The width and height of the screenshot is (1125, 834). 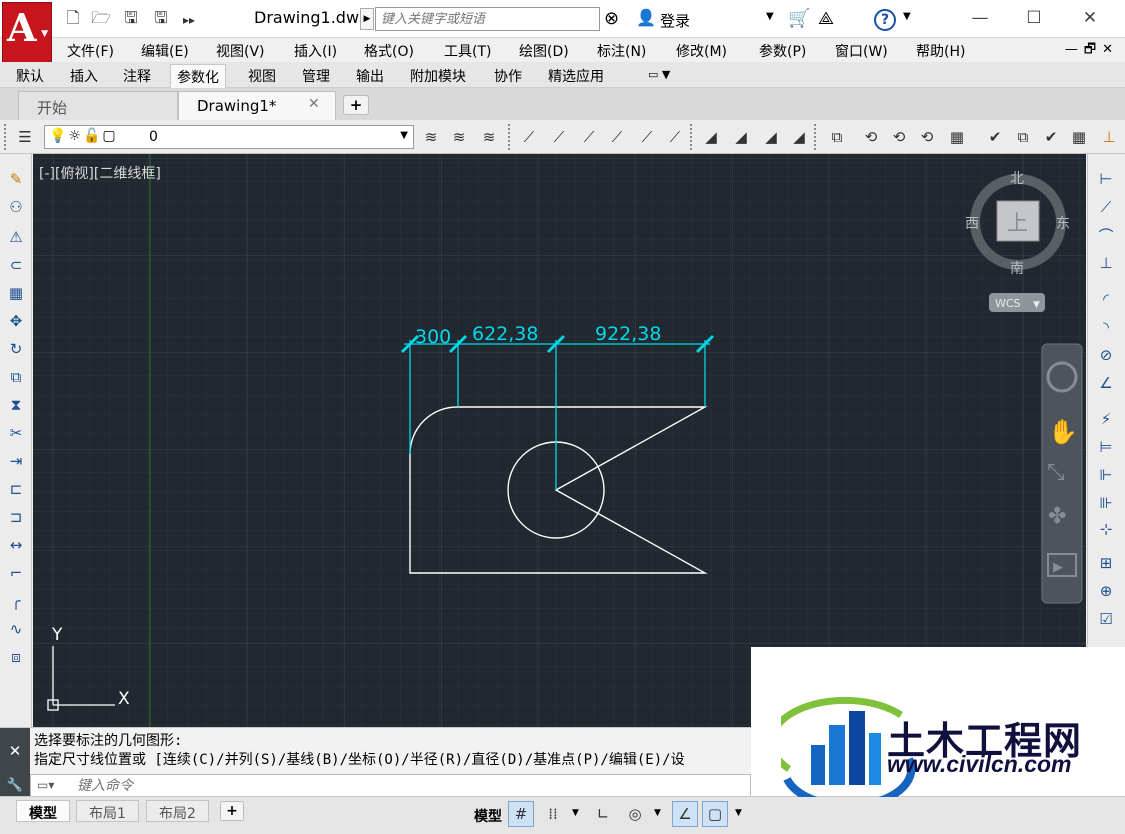 What do you see at coordinates (27, 33) in the screenshot?
I see `application-menu-button: A ▼` at bounding box center [27, 33].